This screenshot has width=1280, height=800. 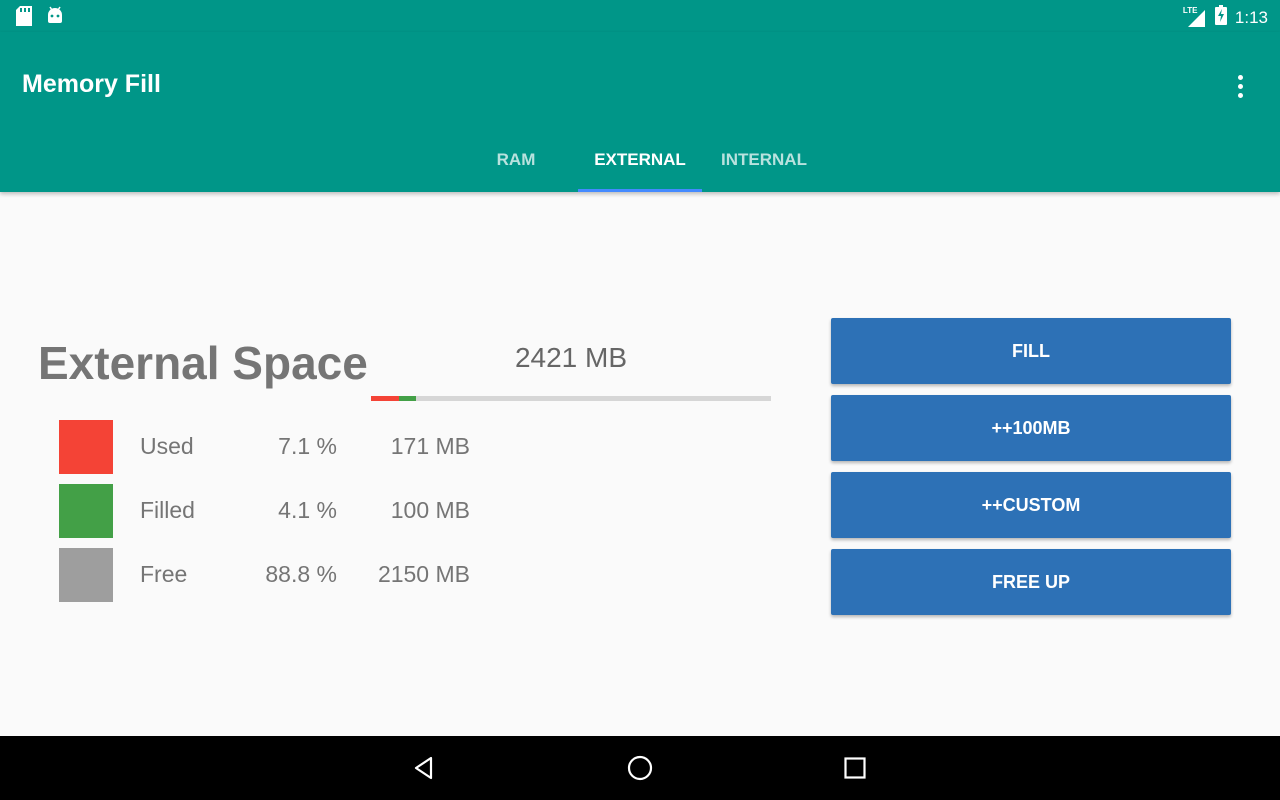 What do you see at coordinates (55, 18) in the screenshot?
I see `android-icon` at bounding box center [55, 18].